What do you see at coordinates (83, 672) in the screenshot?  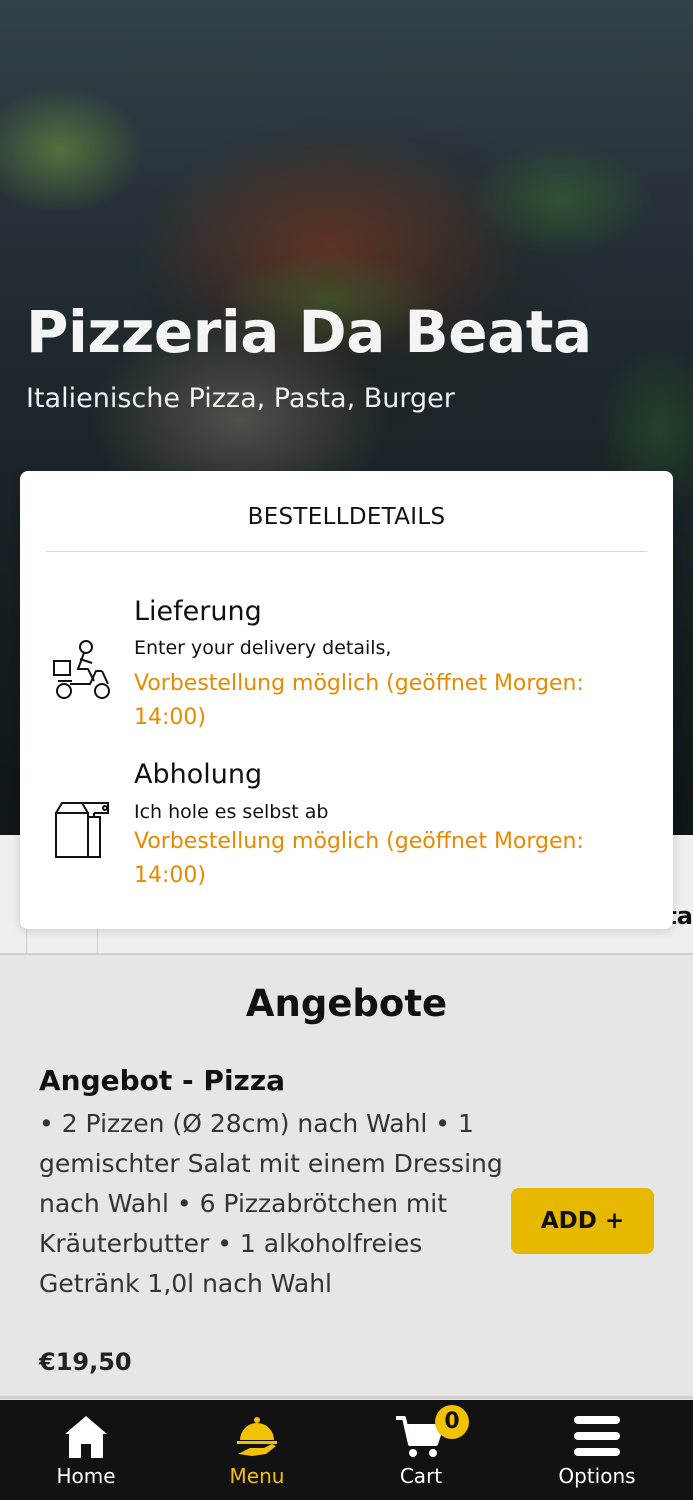 I see `delivery-scooter-icon` at bounding box center [83, 672].